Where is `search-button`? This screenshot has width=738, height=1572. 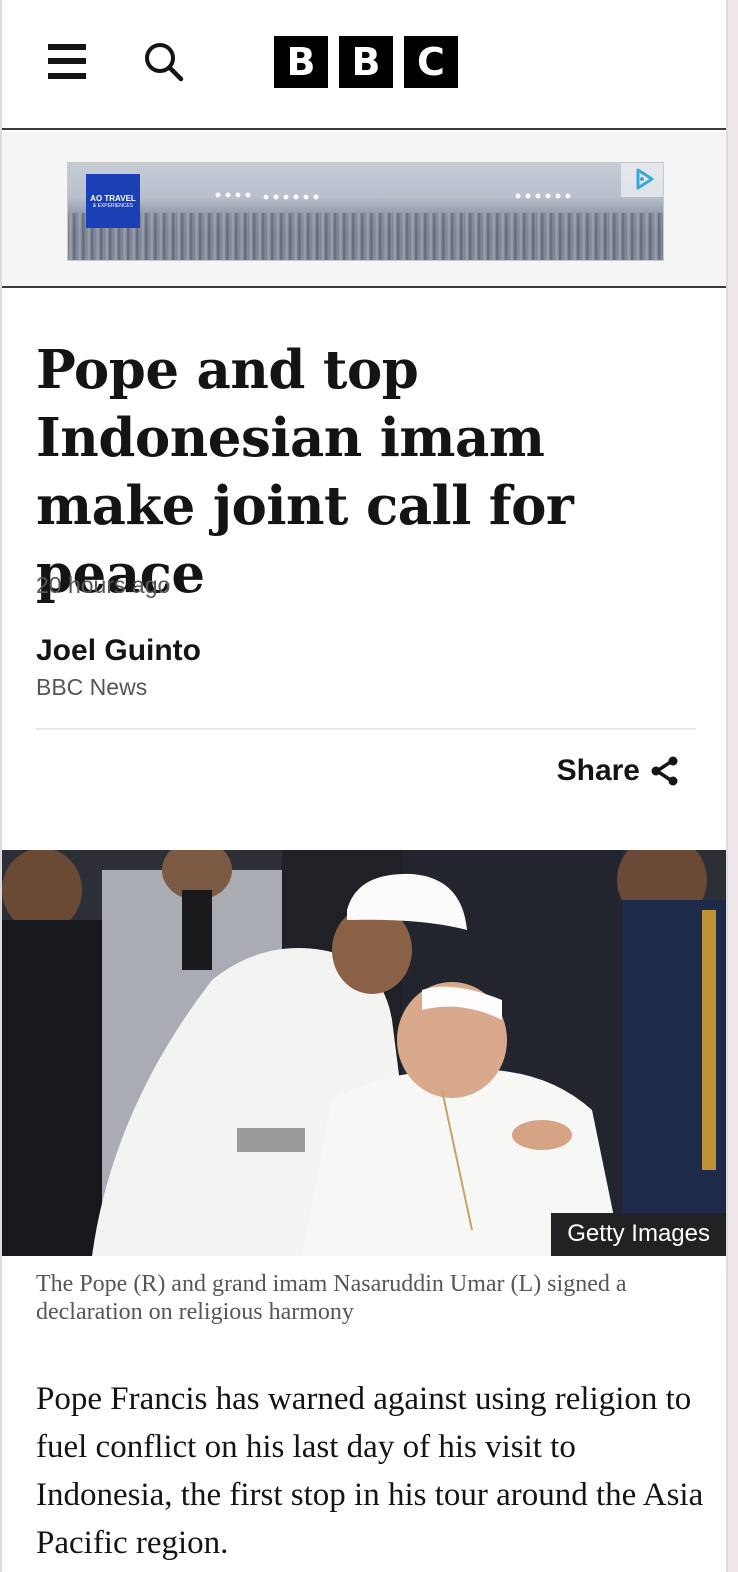 search-button is located at coordinates (164, 62).